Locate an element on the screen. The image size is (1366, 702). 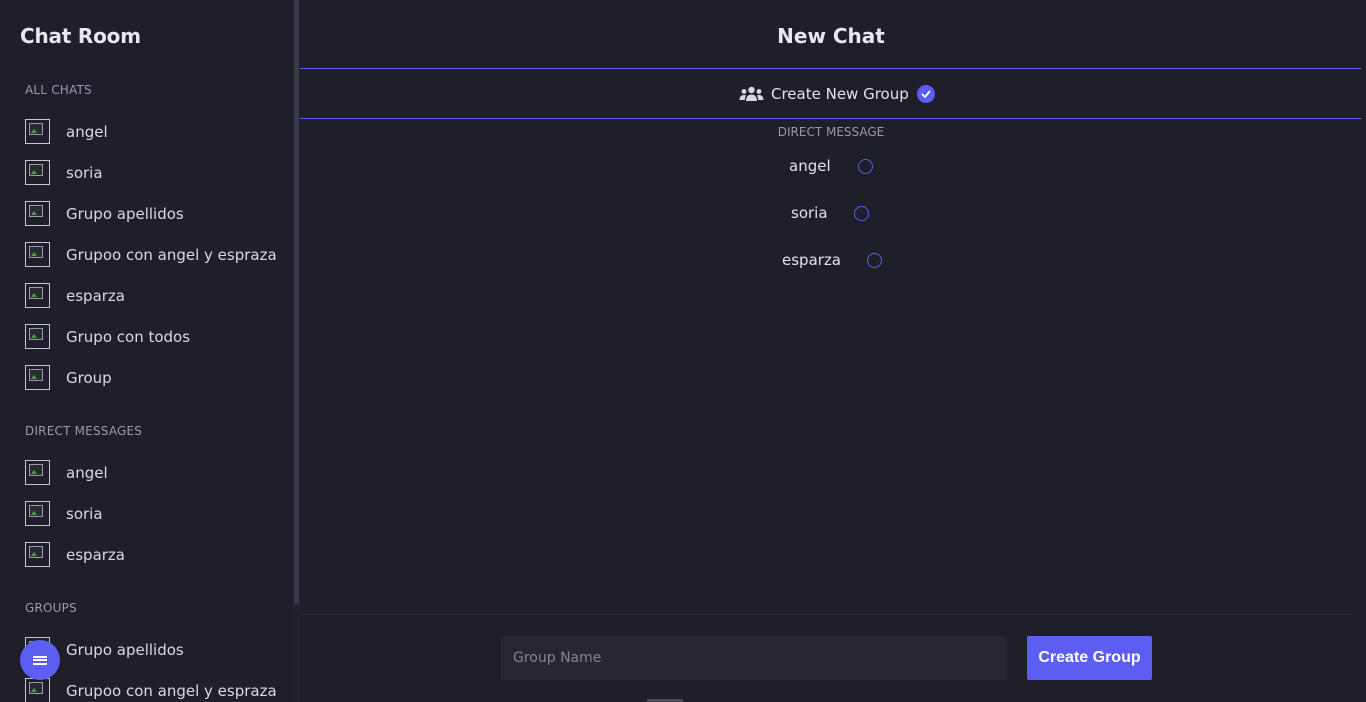
dm-item-label: esparza is located at coordinates (95, 554).